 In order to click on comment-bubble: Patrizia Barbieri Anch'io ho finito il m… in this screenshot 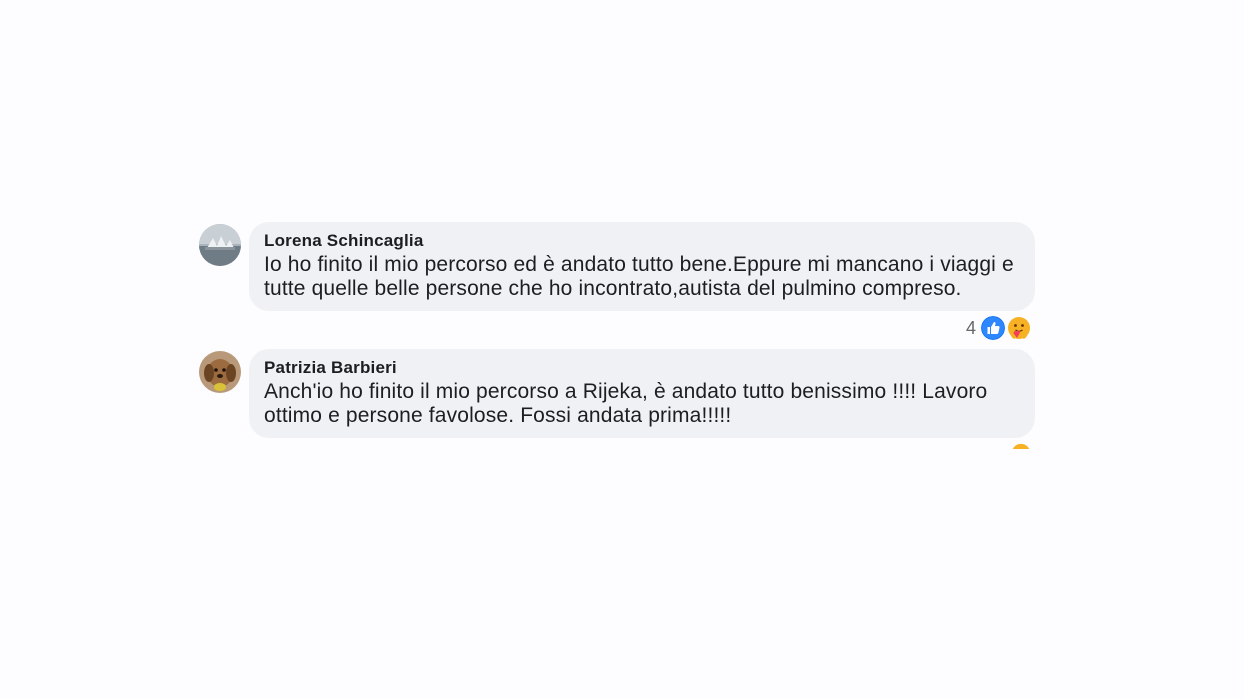, I will do `click(642, 393)`.